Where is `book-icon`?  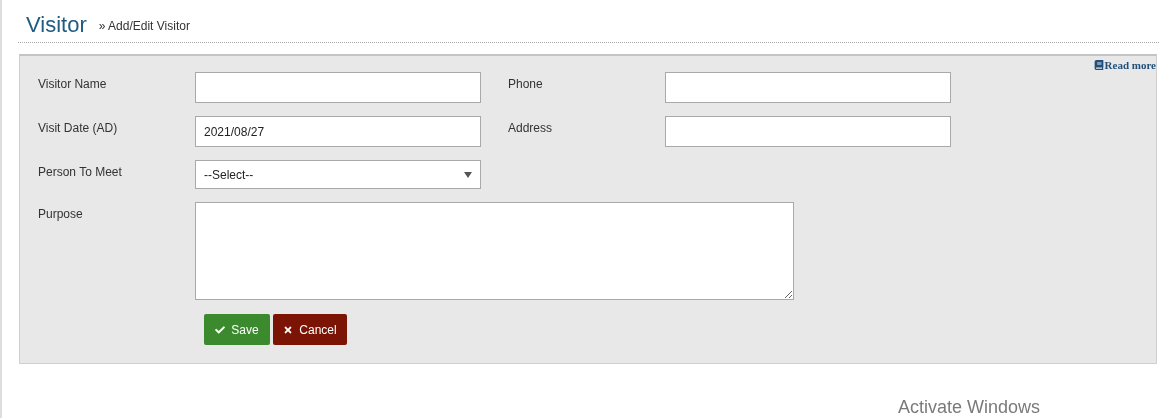 book-icon is located at coordinates (1098, 65).